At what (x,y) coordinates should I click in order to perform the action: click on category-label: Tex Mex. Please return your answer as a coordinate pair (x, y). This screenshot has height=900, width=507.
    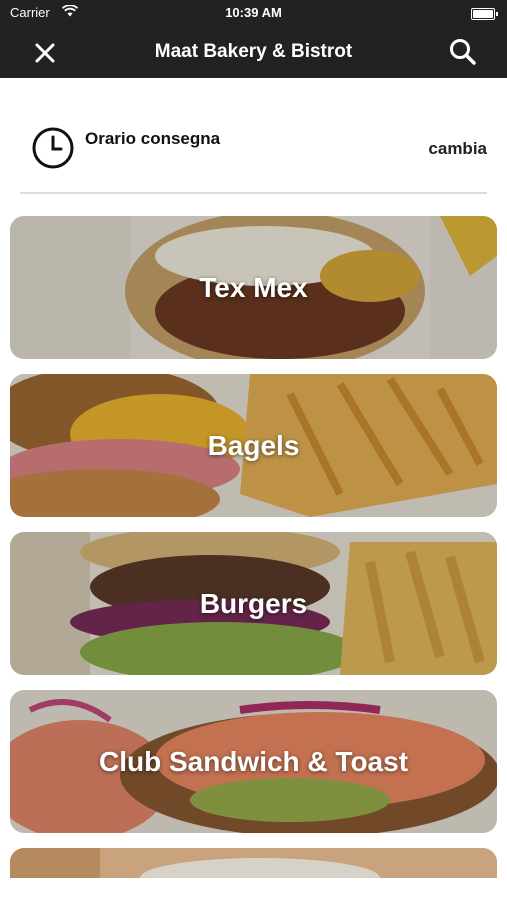
    Looking at the image, I should click on (253, 287).